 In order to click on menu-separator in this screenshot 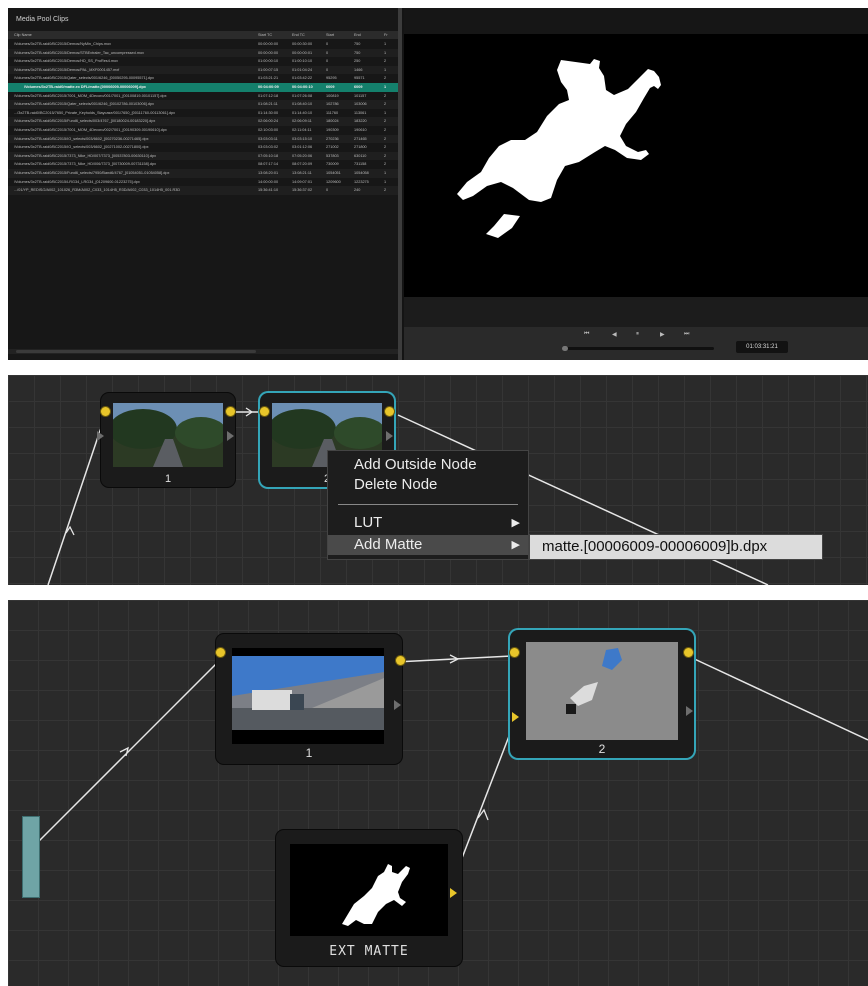, I will do `click(428, 504)`.